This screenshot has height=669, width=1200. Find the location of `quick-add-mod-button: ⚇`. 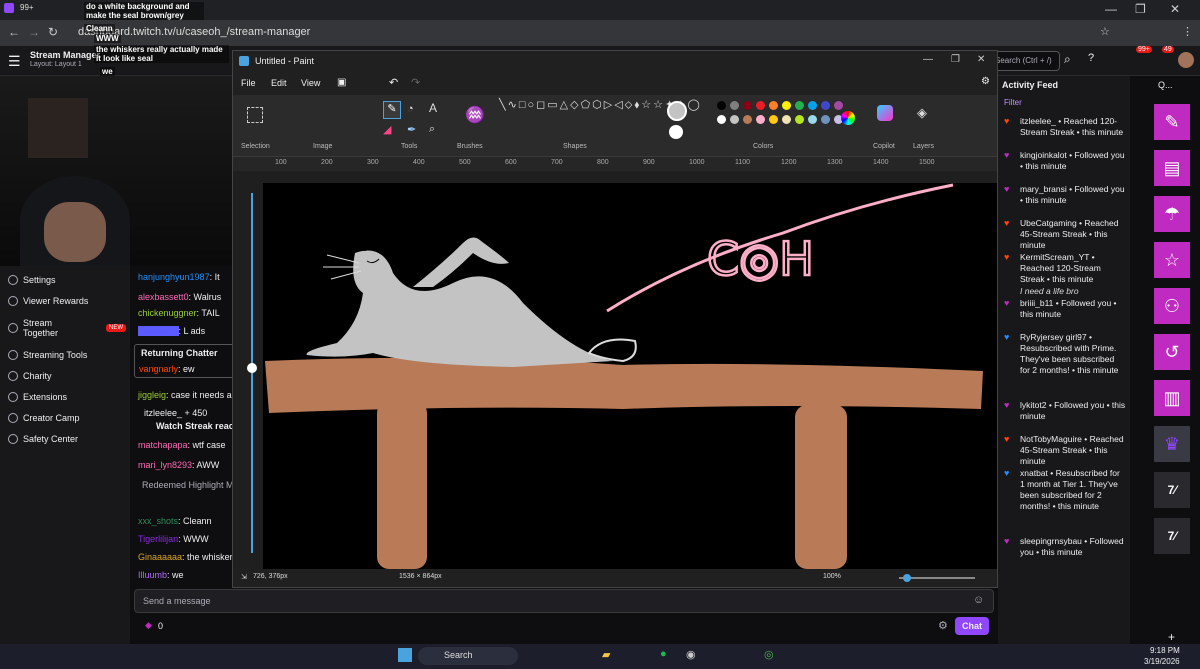

quick-add-mod-button: ⚇ is located at coordinates (1172, 306).